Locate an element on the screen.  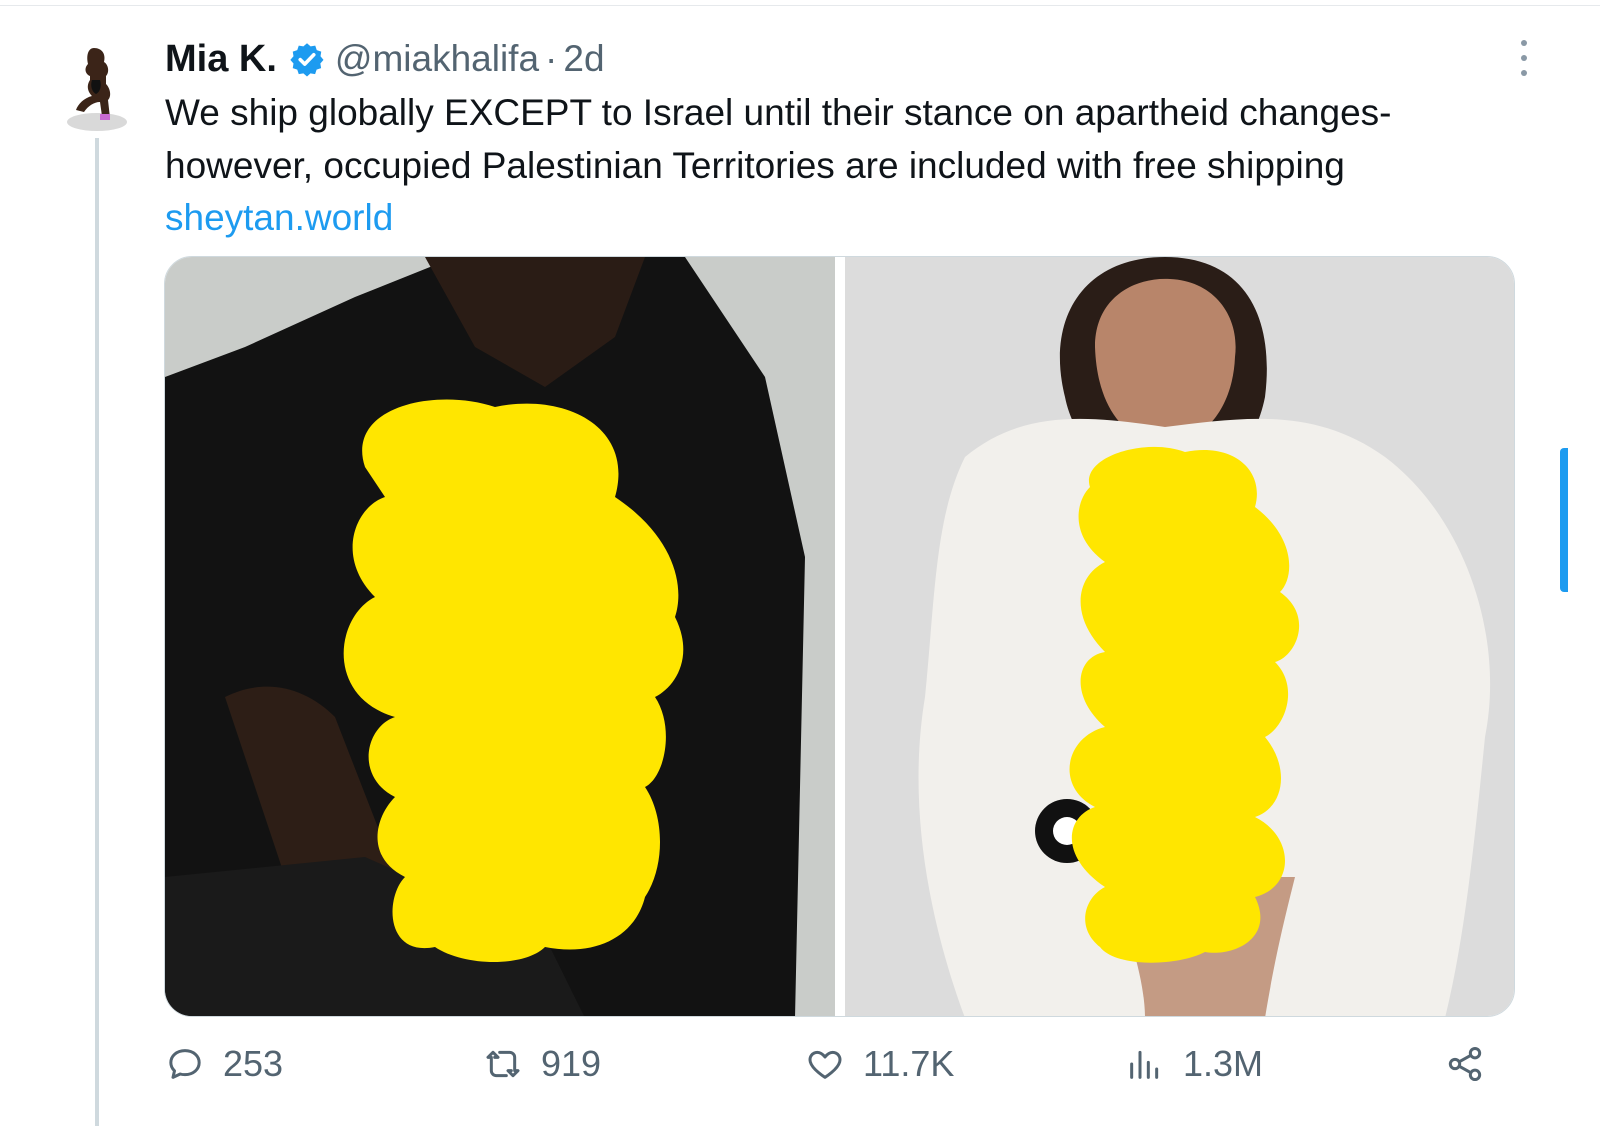
share-icon is located at coordinates (1465, 1064).